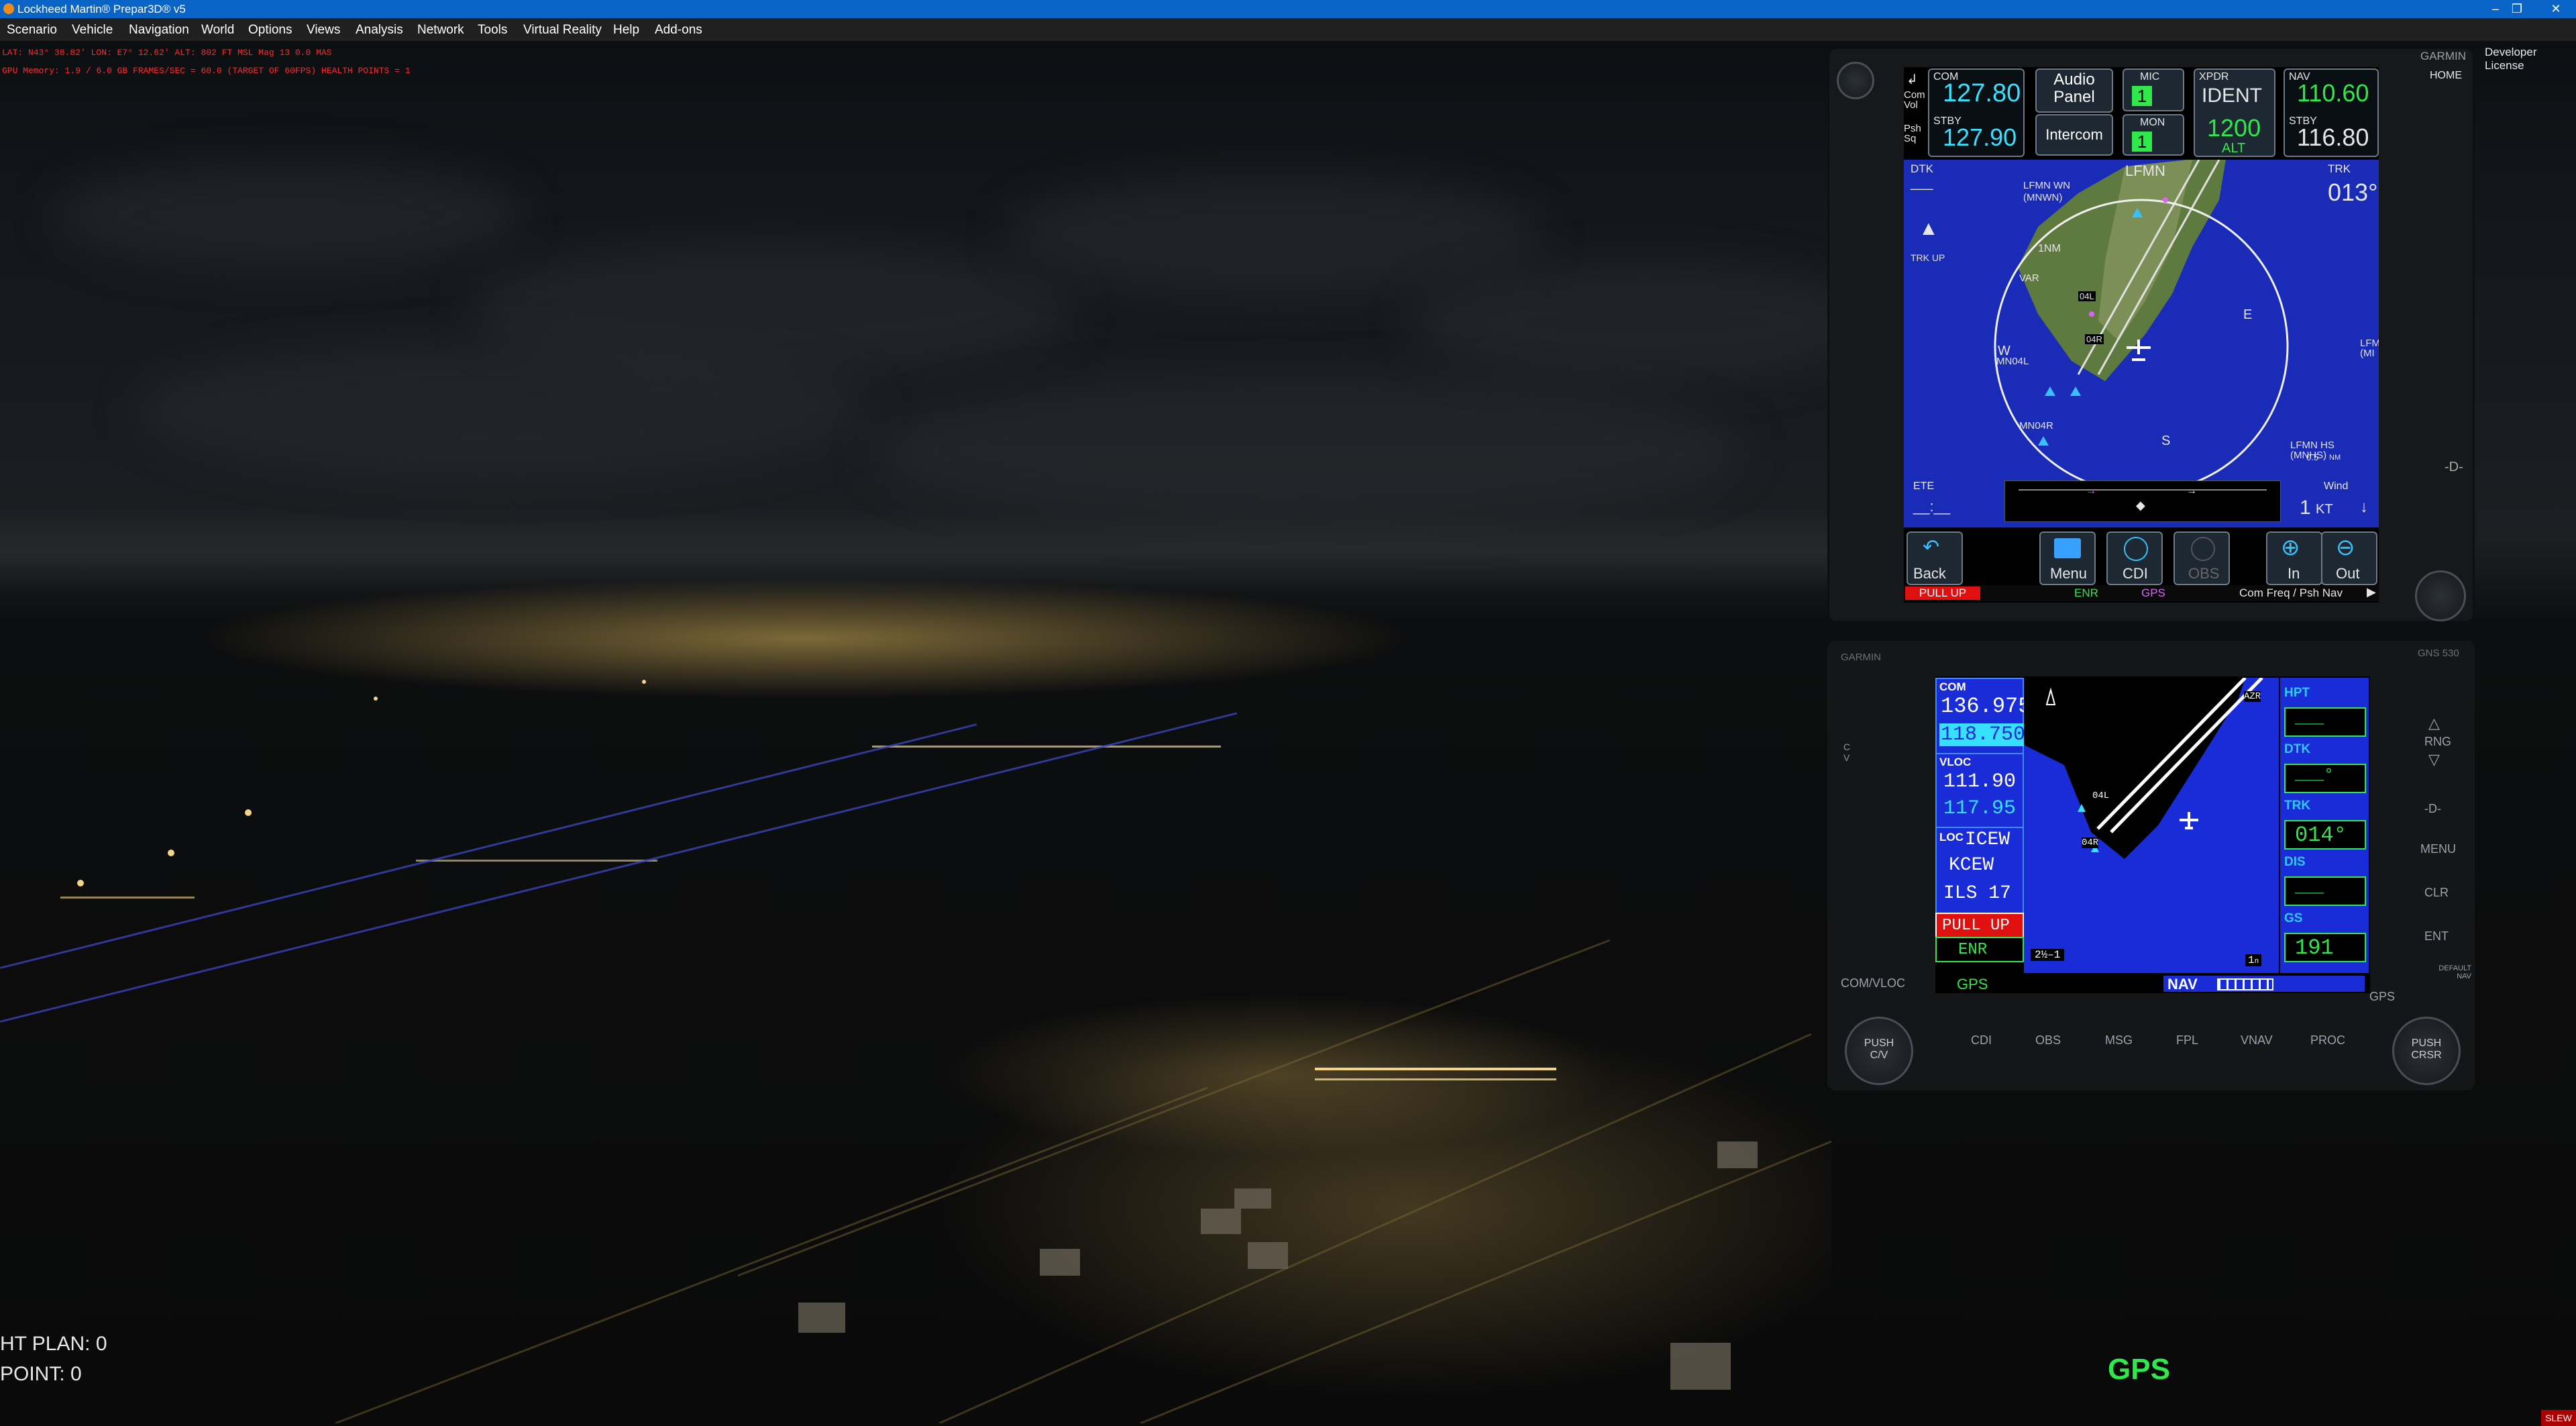 The width and height of the screenshot is (2576, 1426). I want to click on softkey-vnav: VNAV, so click(2257, 1040).